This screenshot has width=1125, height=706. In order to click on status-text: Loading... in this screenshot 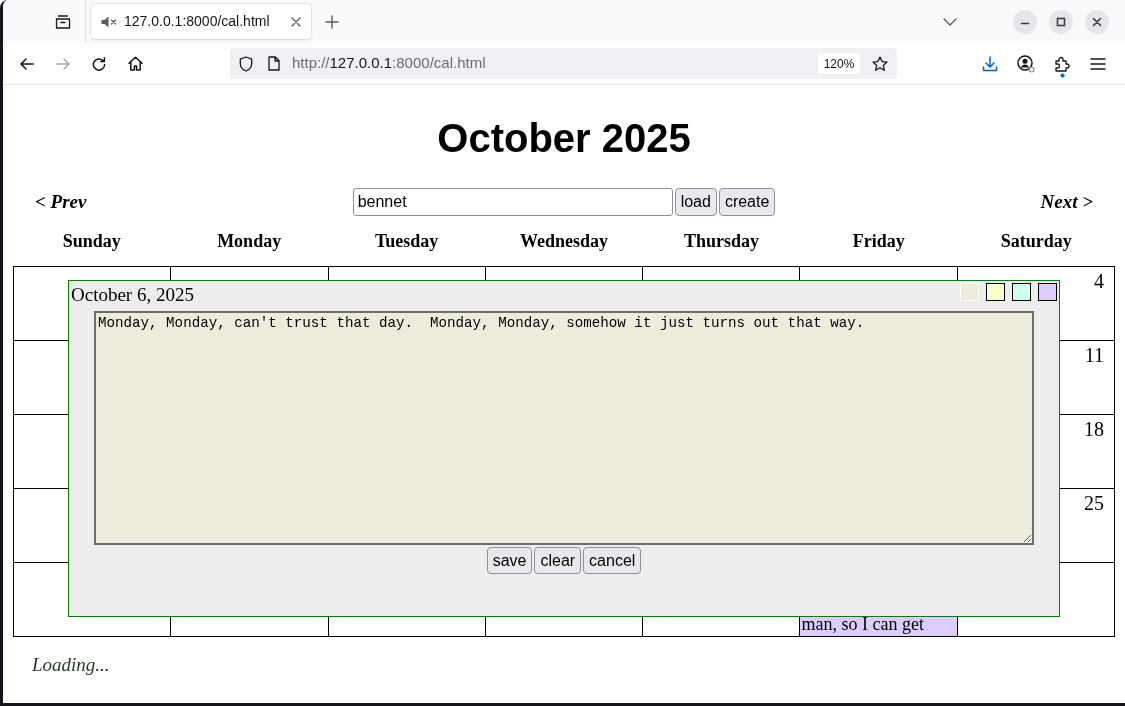, I will do `click(71, 665)`.